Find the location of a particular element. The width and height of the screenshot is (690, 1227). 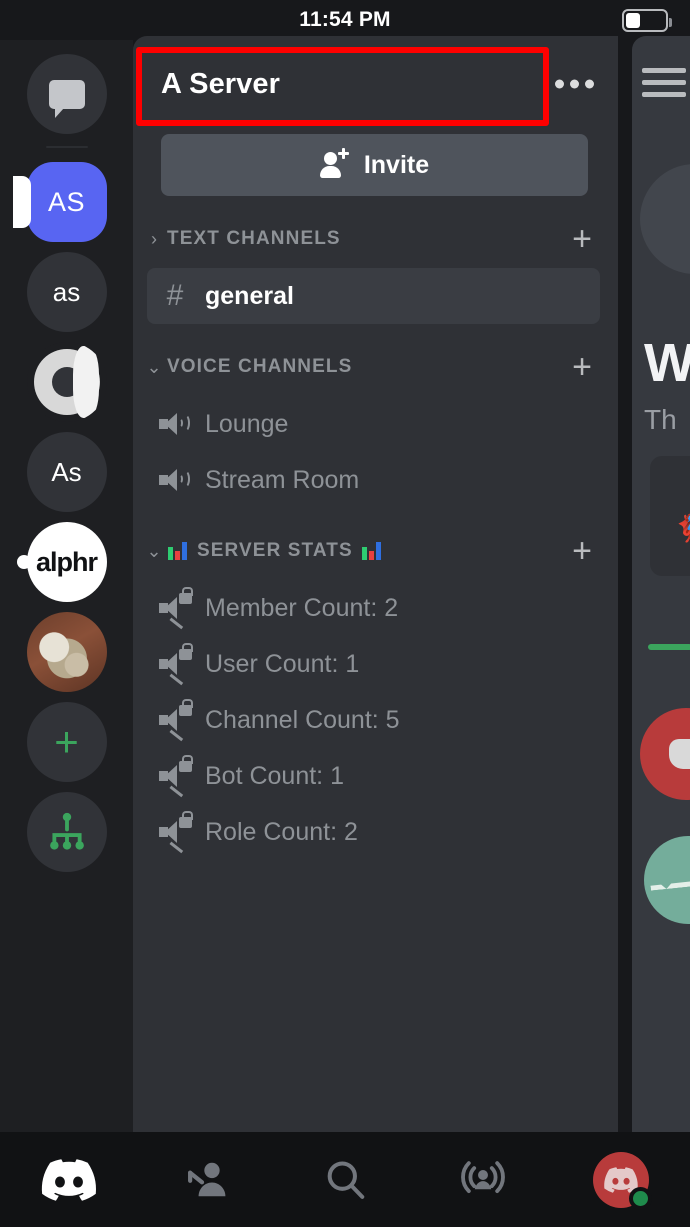

status-bar-time: 11:54 PM is located at coordinates (345, 19).